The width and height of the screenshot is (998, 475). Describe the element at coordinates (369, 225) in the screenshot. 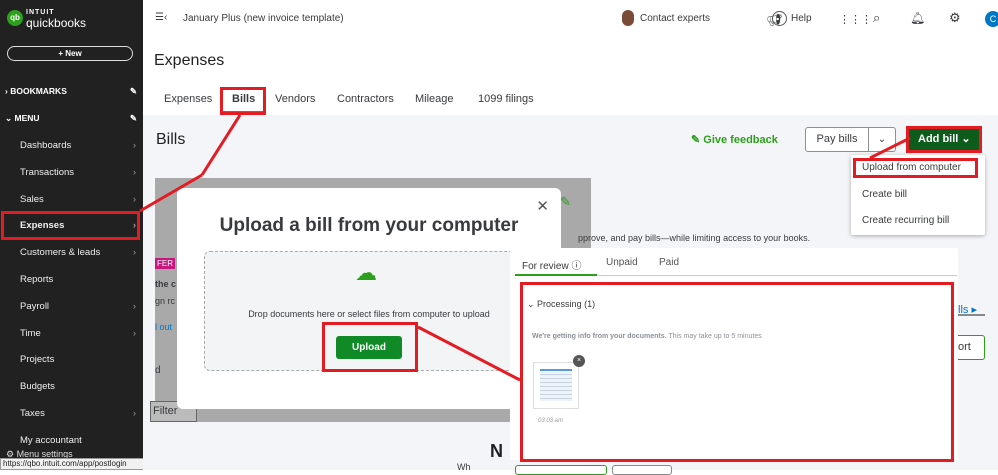

I see `modal-title: Upload a bill from your computer` at that location.